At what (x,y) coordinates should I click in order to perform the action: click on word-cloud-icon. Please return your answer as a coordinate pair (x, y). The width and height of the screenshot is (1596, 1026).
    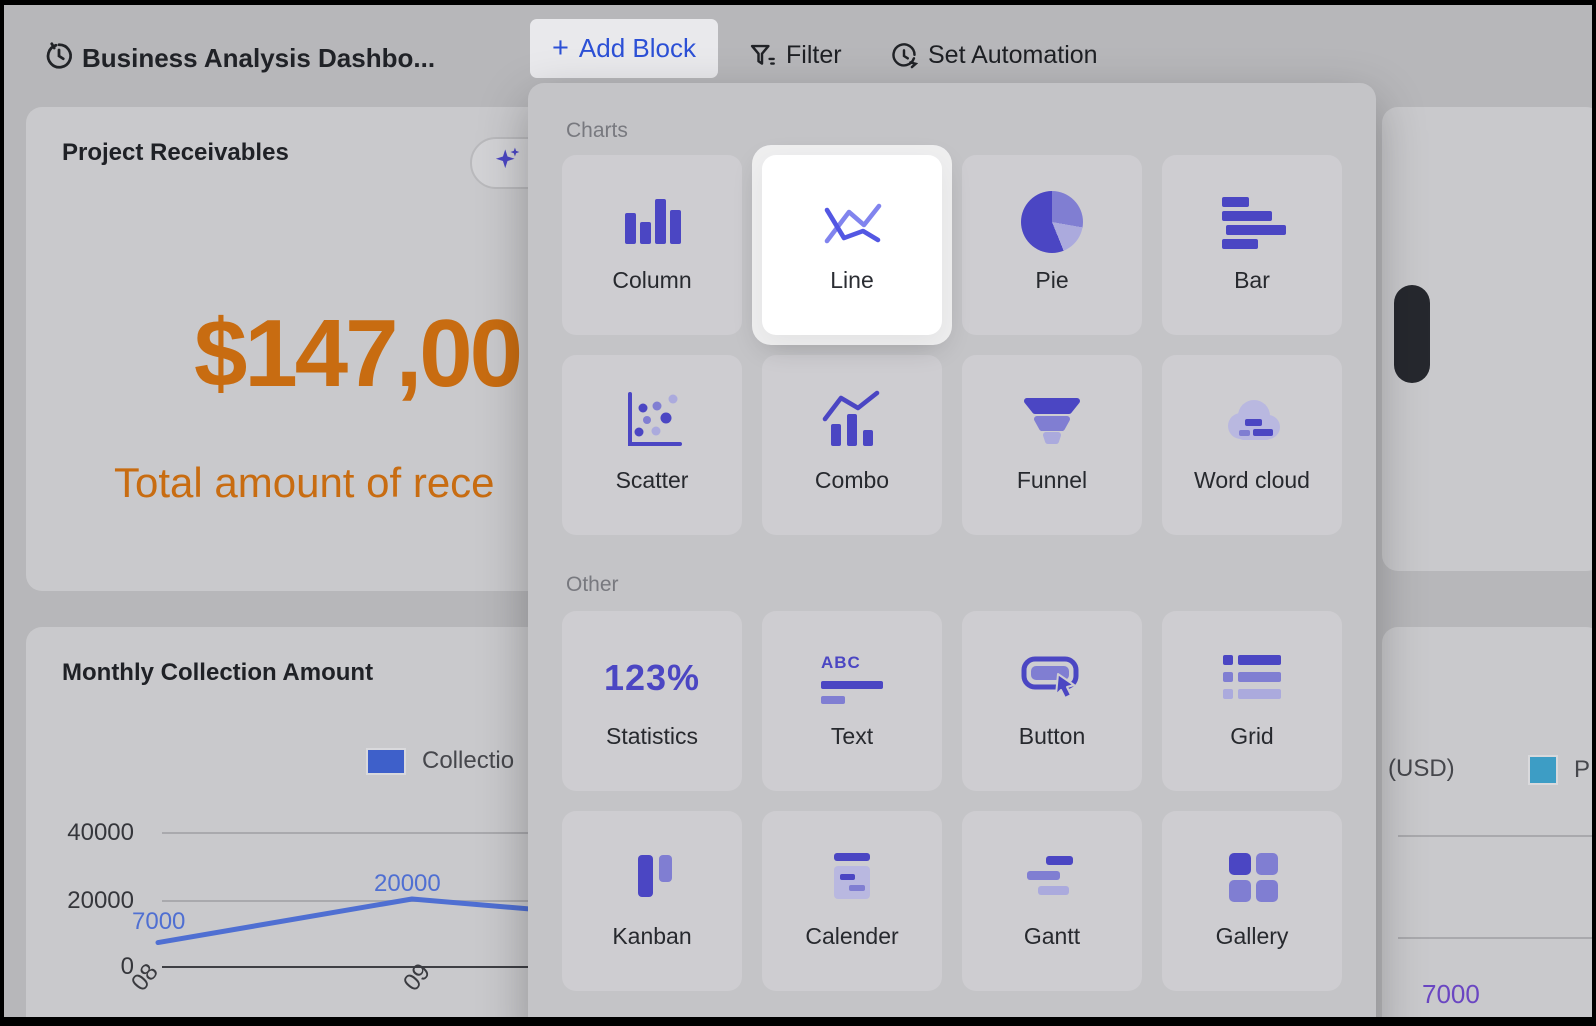
    Looking at the image, I should click on (1252, 422).